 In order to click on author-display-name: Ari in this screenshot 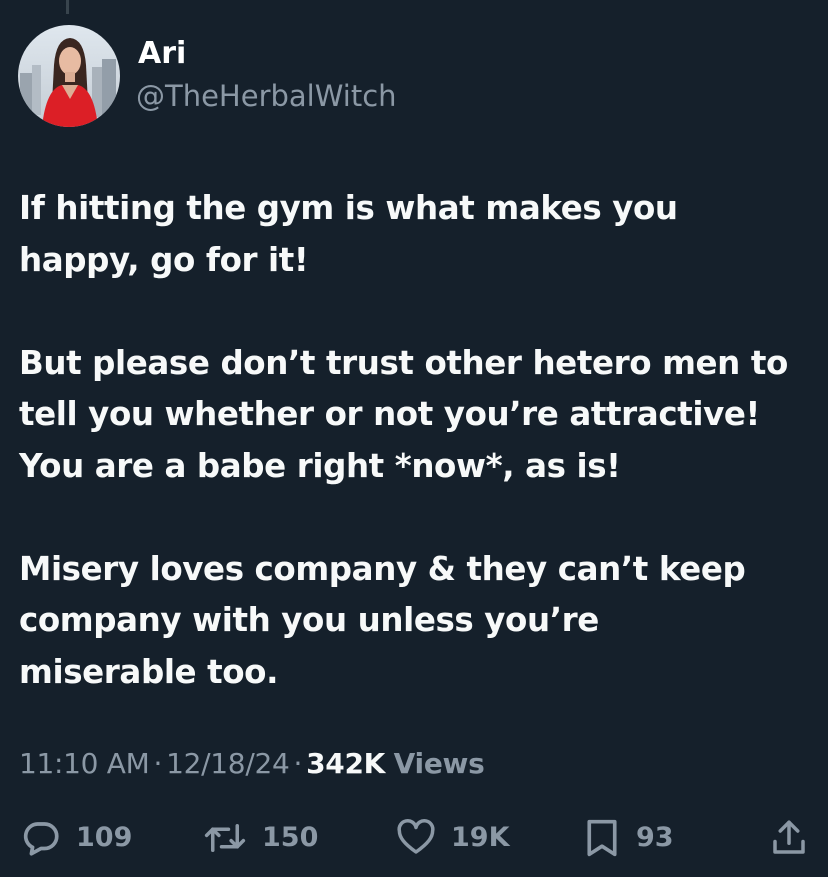, I will do `click(162, 54)`.